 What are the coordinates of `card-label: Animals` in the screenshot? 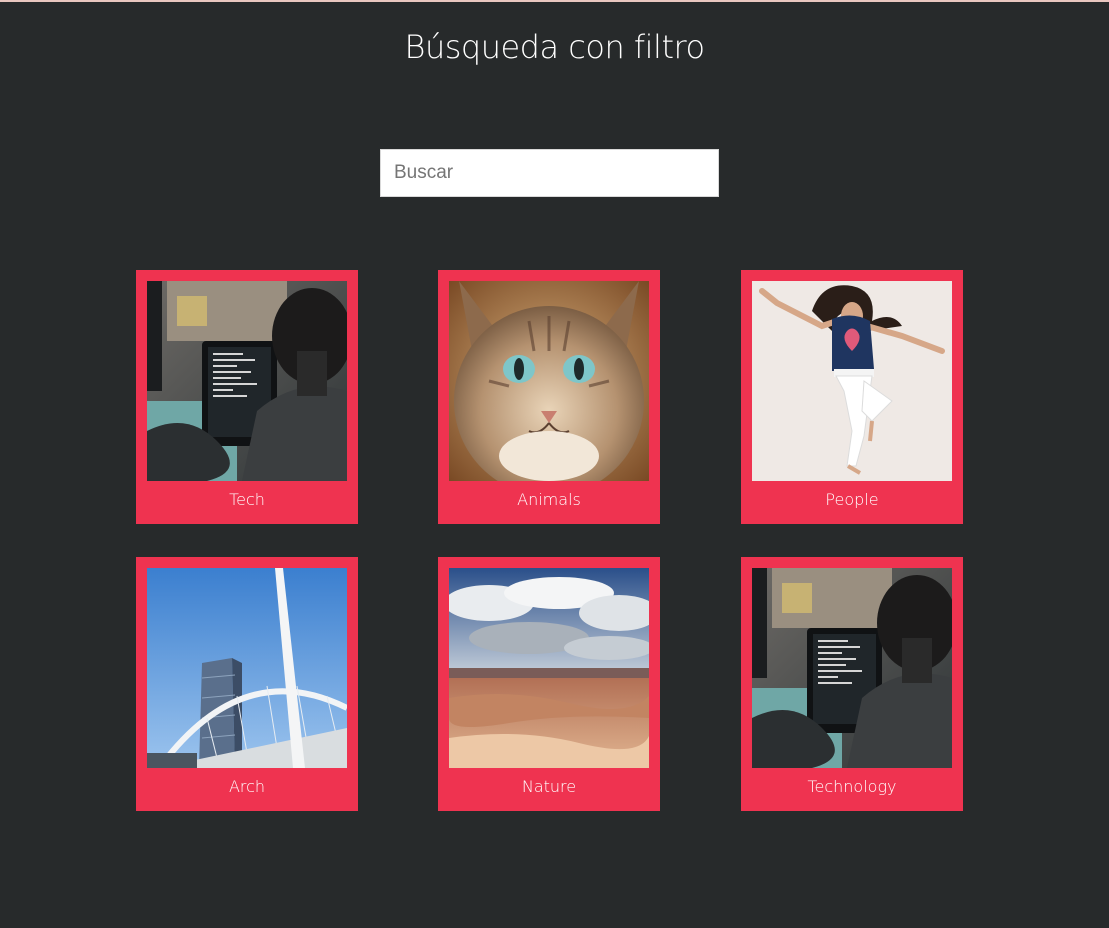 It's located at (549, 499).